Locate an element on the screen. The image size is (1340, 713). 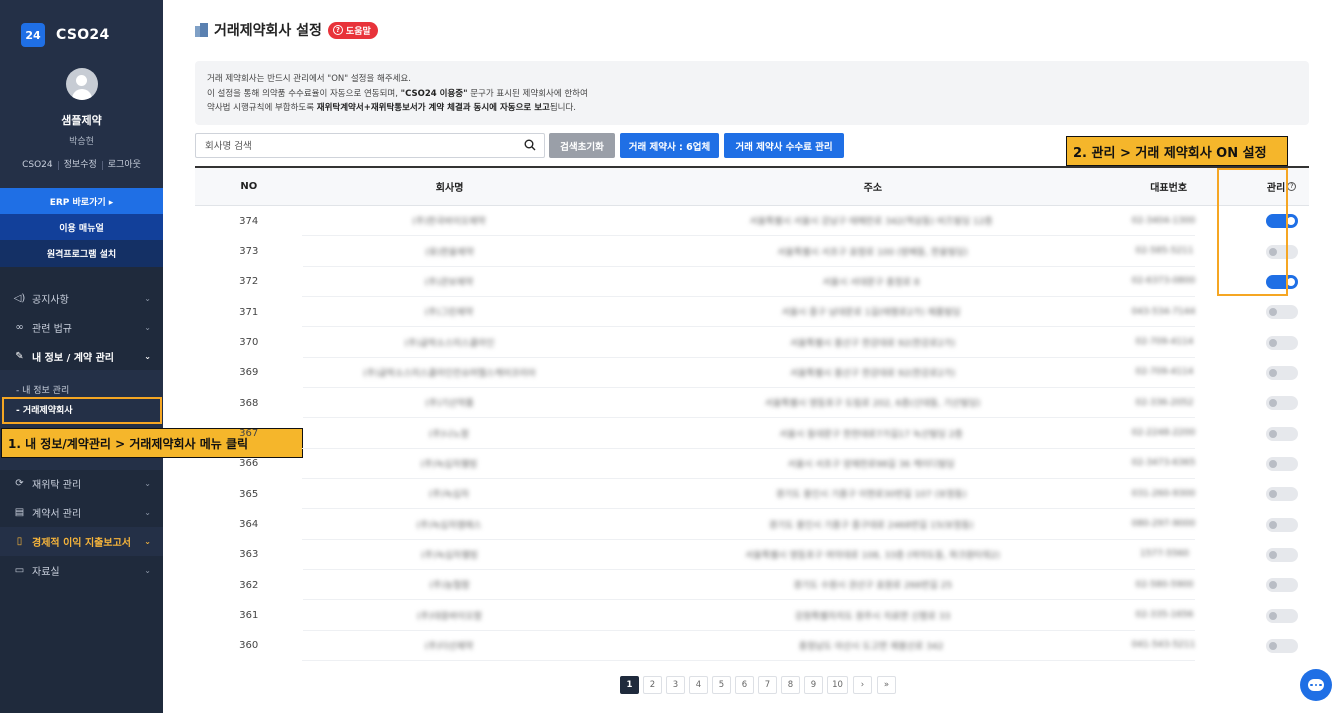
table-row: 372 (주)관보제약 서울시 서대문구 충정로 8 02-6373-0800 is located at coordinates (752, 282).